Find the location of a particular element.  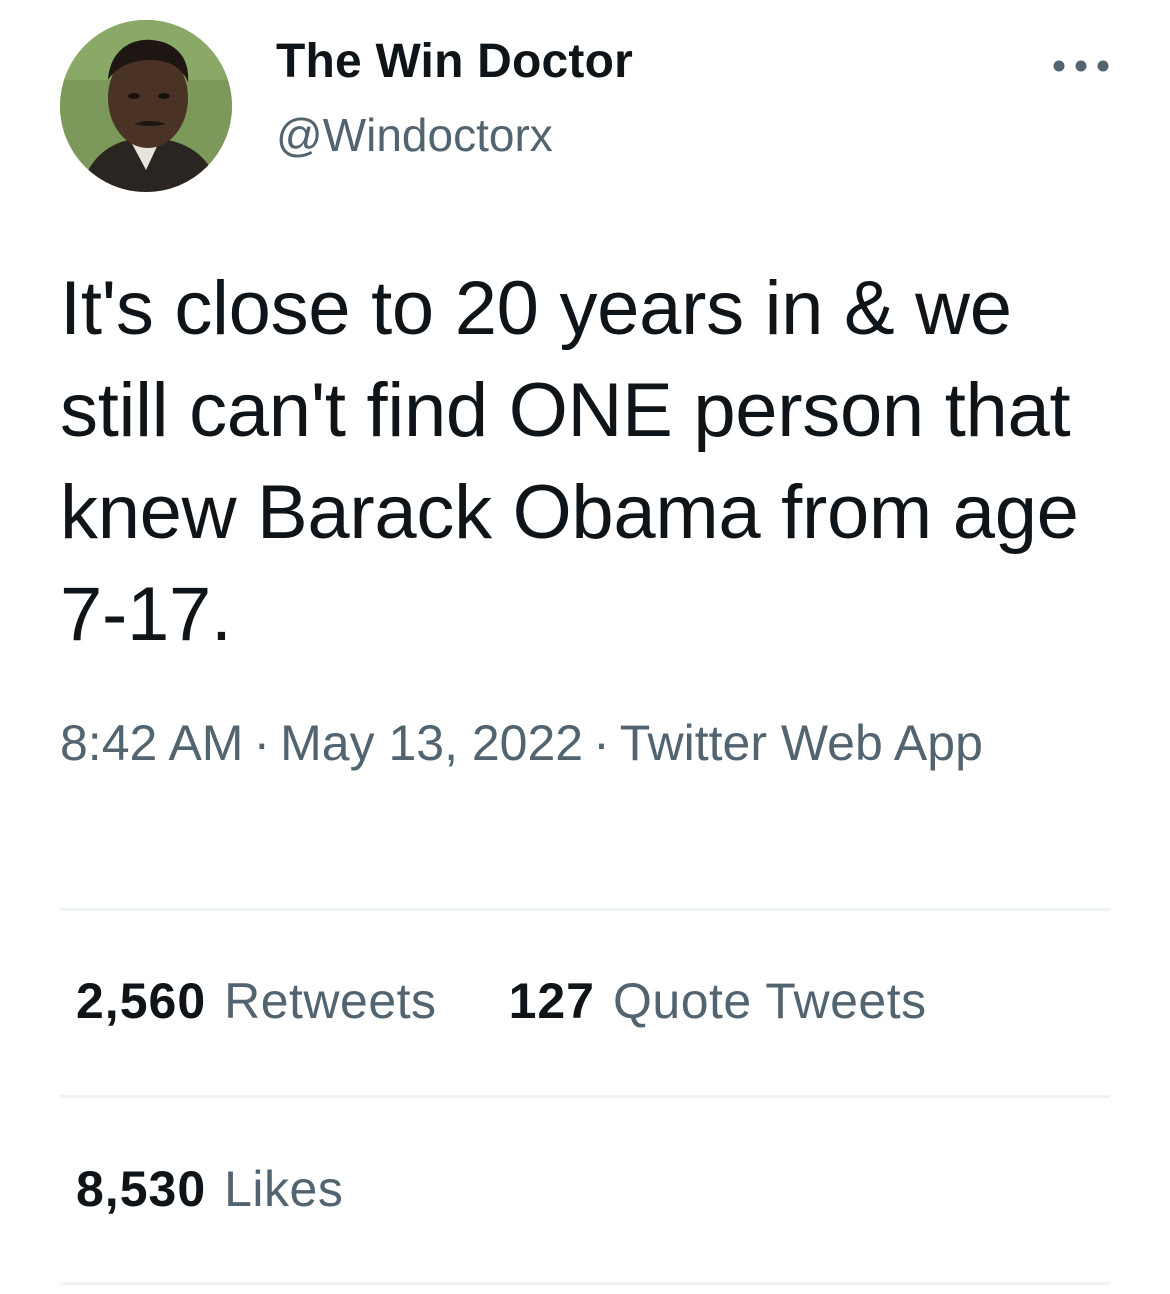

avatar is located at coordinates (146, 106).